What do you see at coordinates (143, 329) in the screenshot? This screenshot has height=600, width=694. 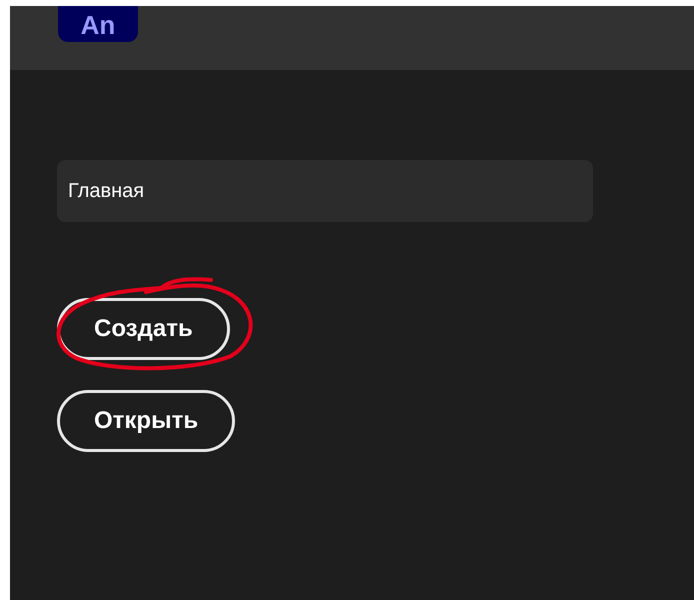 I see `action-button: Создать` at bounding box center [143, 329].